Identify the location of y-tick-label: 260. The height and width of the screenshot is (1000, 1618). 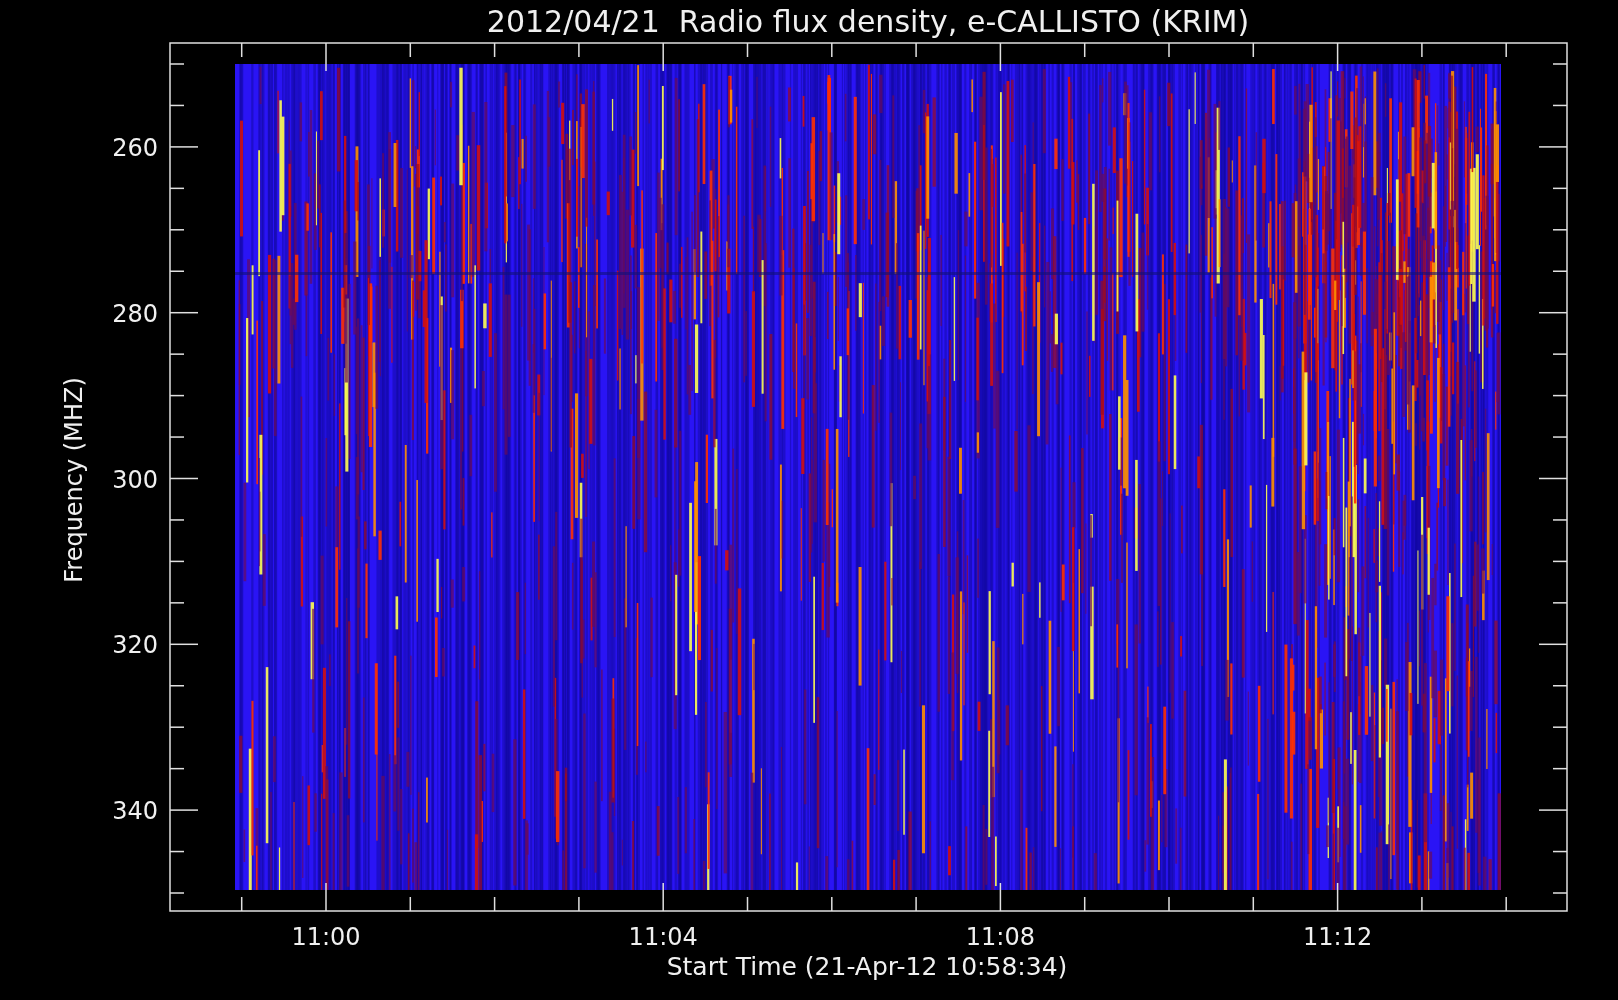
(135, 147).